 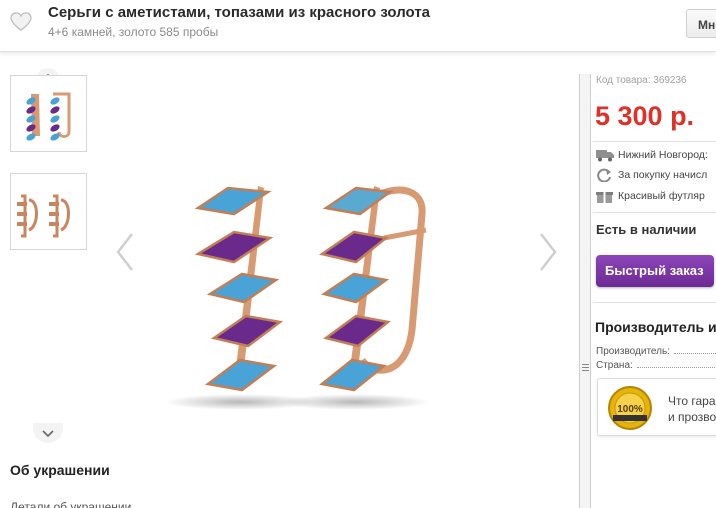 I want to click on gift-text: Красивый футляр, so click(x=661, y=195).